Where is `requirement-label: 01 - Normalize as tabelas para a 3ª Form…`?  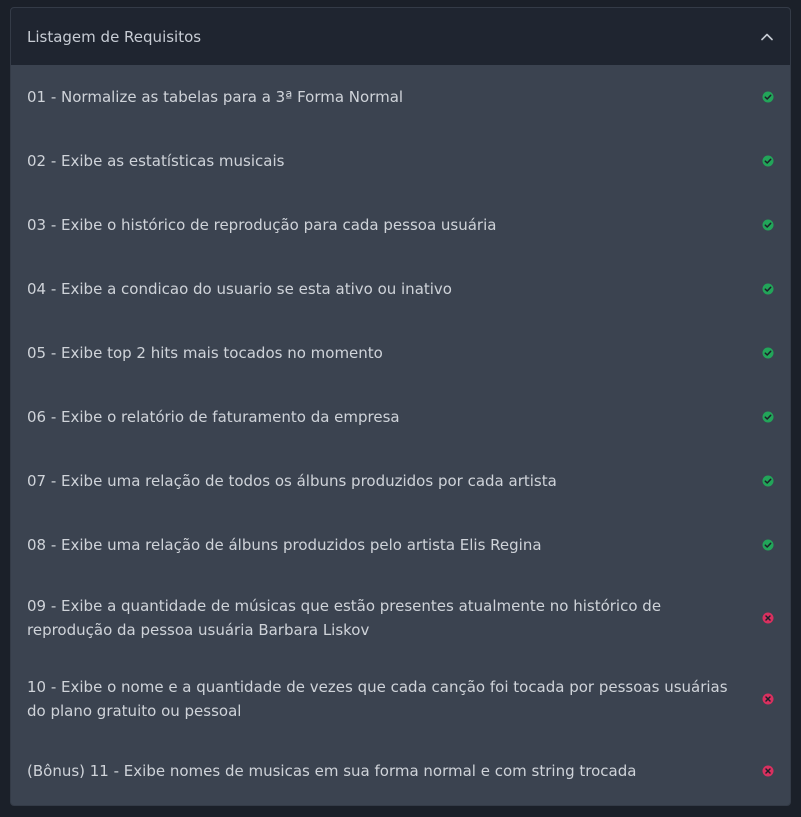
requirement-label: 01 - Normalize as tabelas para a 3ª Form… is located at coordinates (215, 97).